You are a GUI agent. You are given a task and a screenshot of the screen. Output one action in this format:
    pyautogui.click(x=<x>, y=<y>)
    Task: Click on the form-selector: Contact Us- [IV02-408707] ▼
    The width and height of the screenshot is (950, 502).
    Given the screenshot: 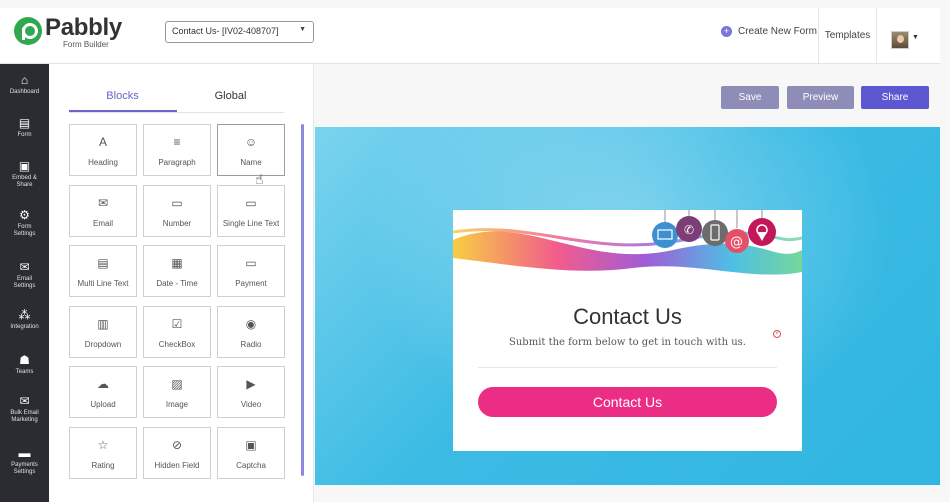 What is the action you would take?
    pyautogui.click(x=239, y=32)
    